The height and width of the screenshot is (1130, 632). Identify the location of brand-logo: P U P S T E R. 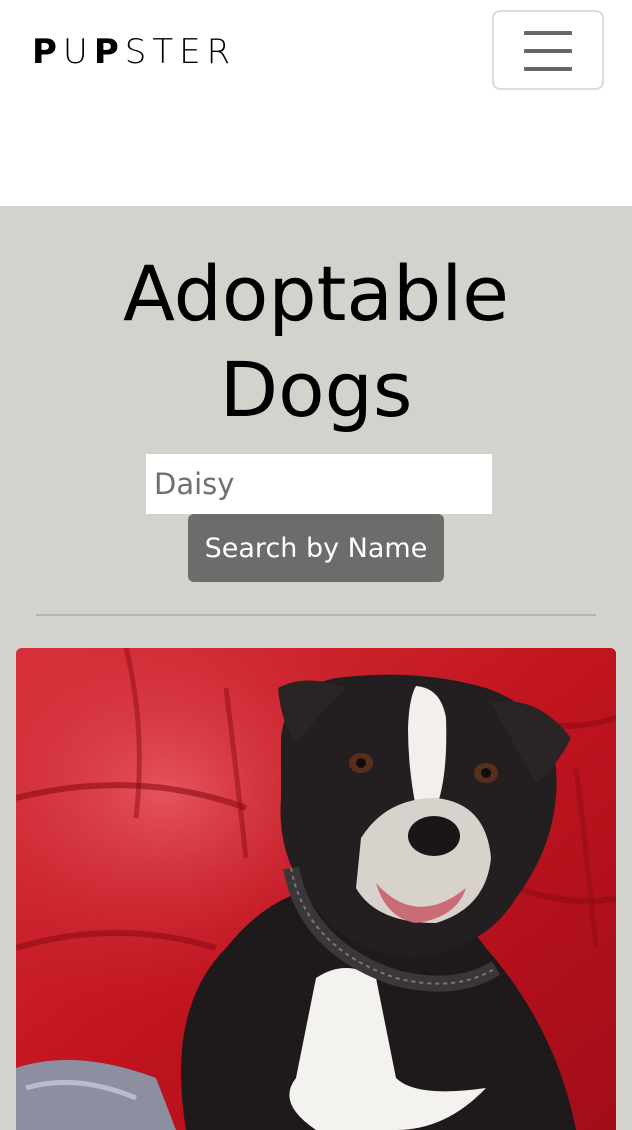
(131, 52).